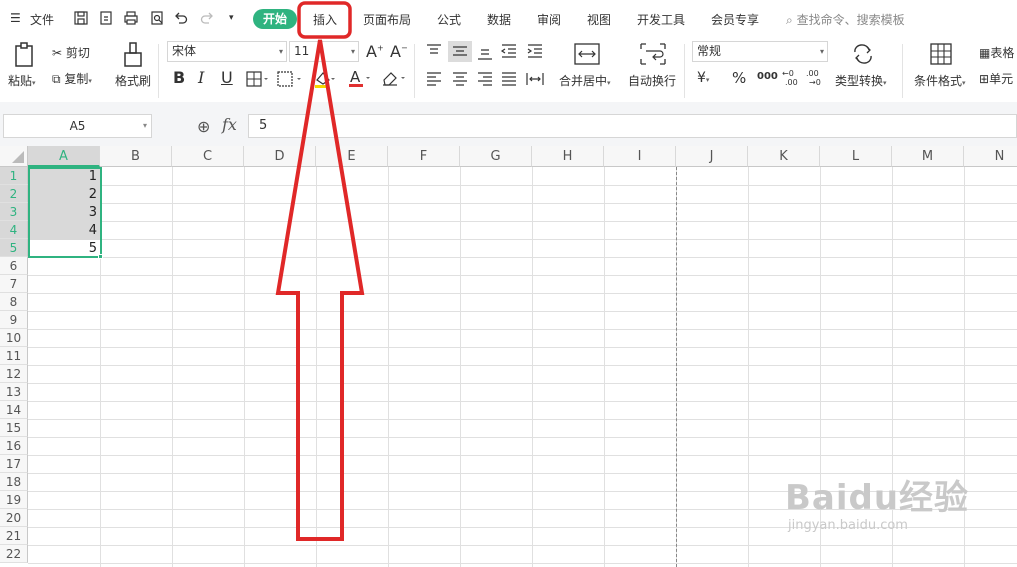 The height and width of the screenshot is (567, 1017). Describe the element at coordinates (14, 392) in the screenshot. I see `row-header-13: 13` at that location.